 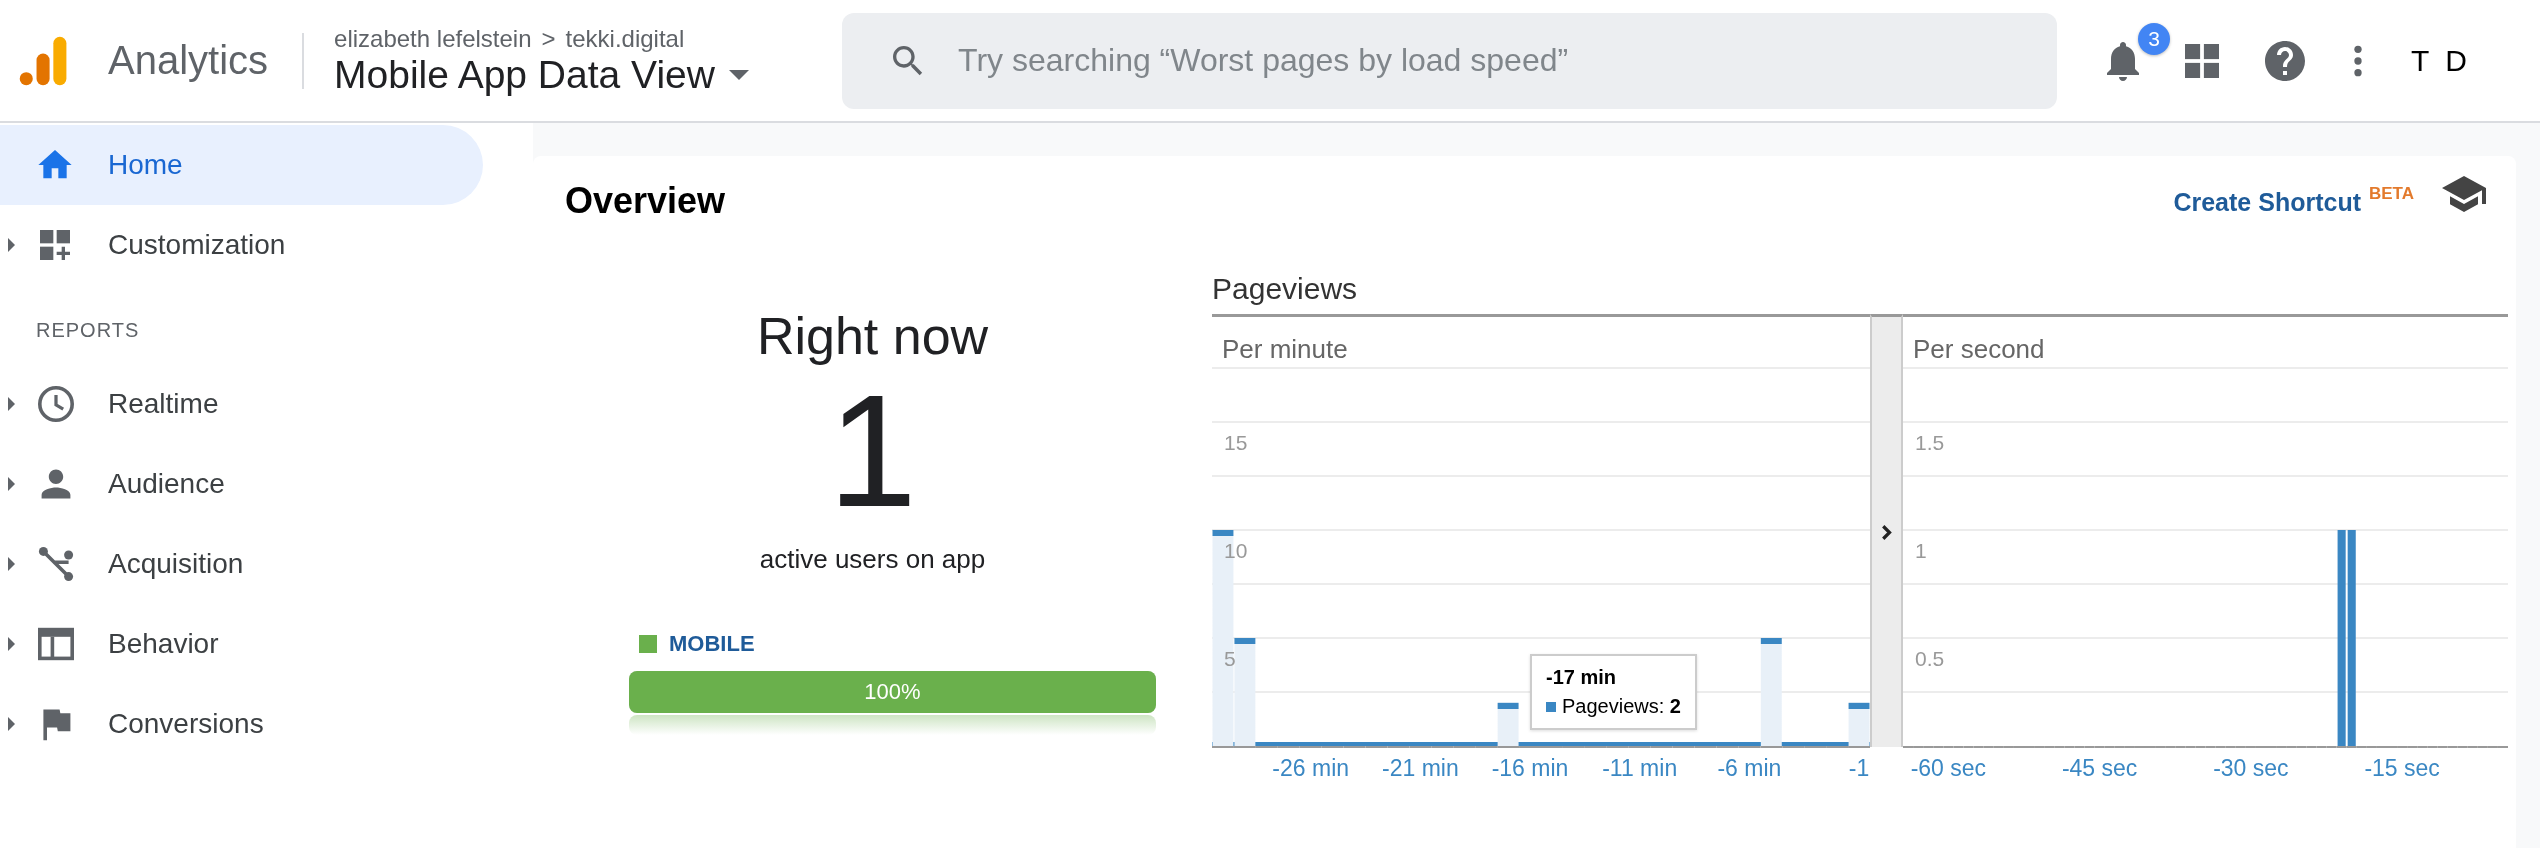 What do you see at coordinates (1886, 532) in the screenshot?
I see `chevron-right-icon` at bounding box center [1886, 532].